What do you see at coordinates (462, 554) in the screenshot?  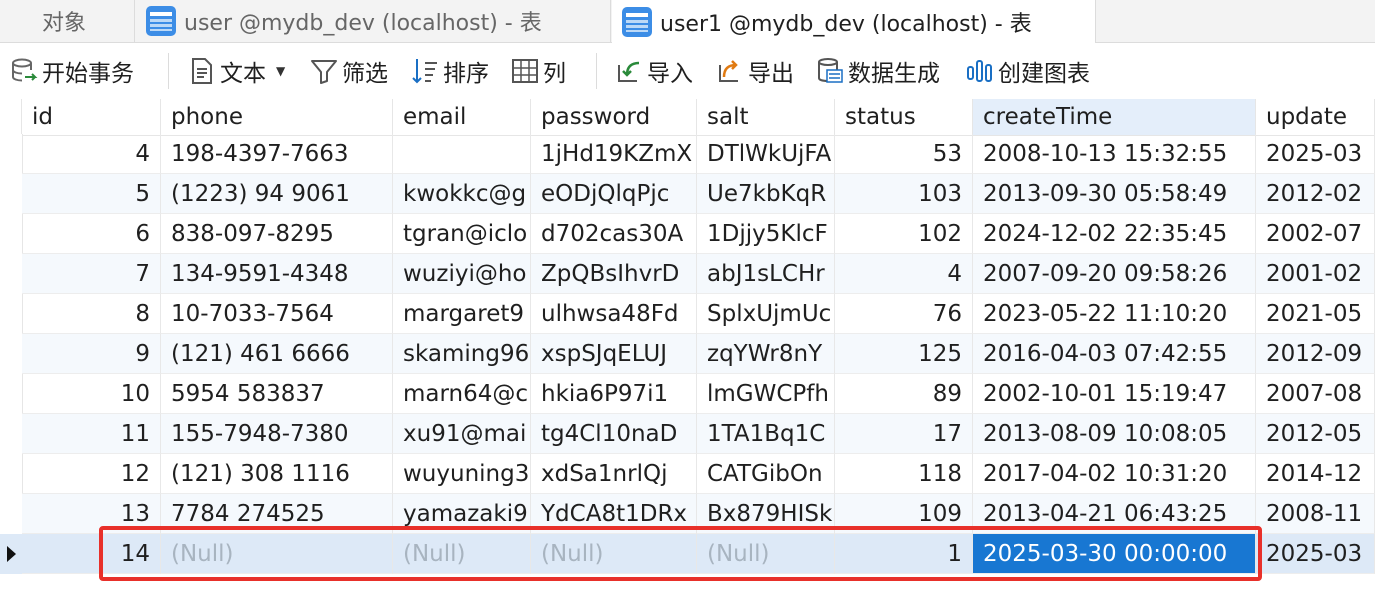 I see `cell-email: (Null)` at bounding box center [462, 554].